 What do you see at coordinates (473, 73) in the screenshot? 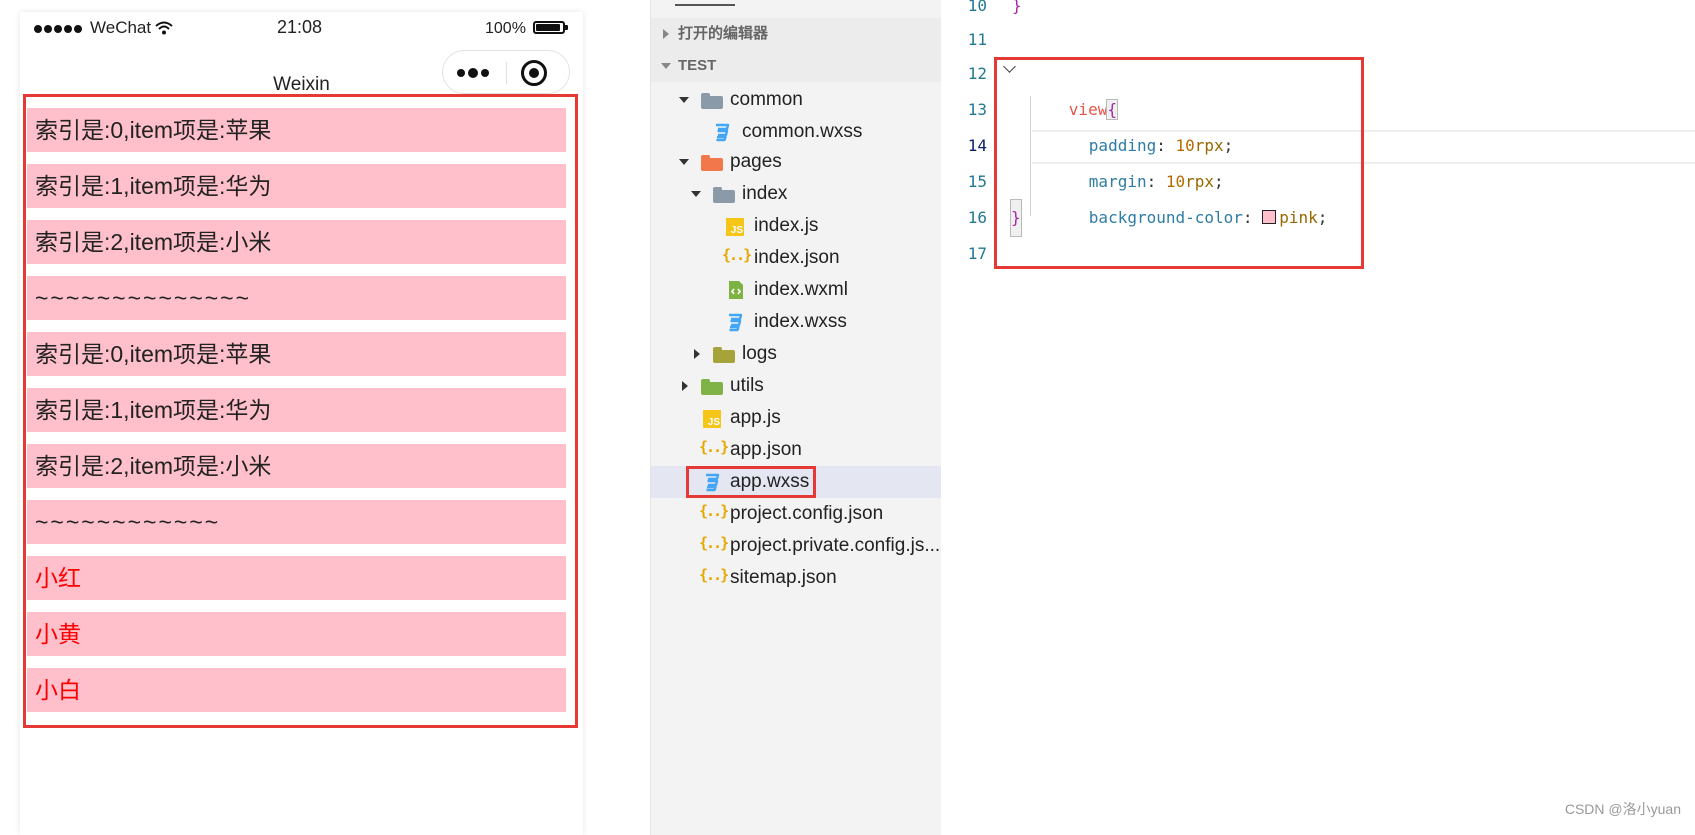
I see `more-icon` at bounding box center [473, 73].